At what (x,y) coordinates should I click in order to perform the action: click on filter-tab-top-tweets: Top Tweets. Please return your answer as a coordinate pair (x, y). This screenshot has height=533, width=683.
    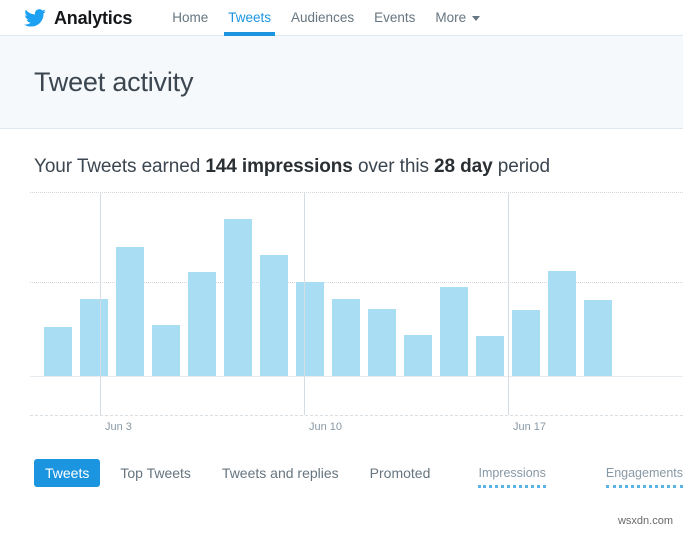
    Looking at the image, I should click on (155, 473).